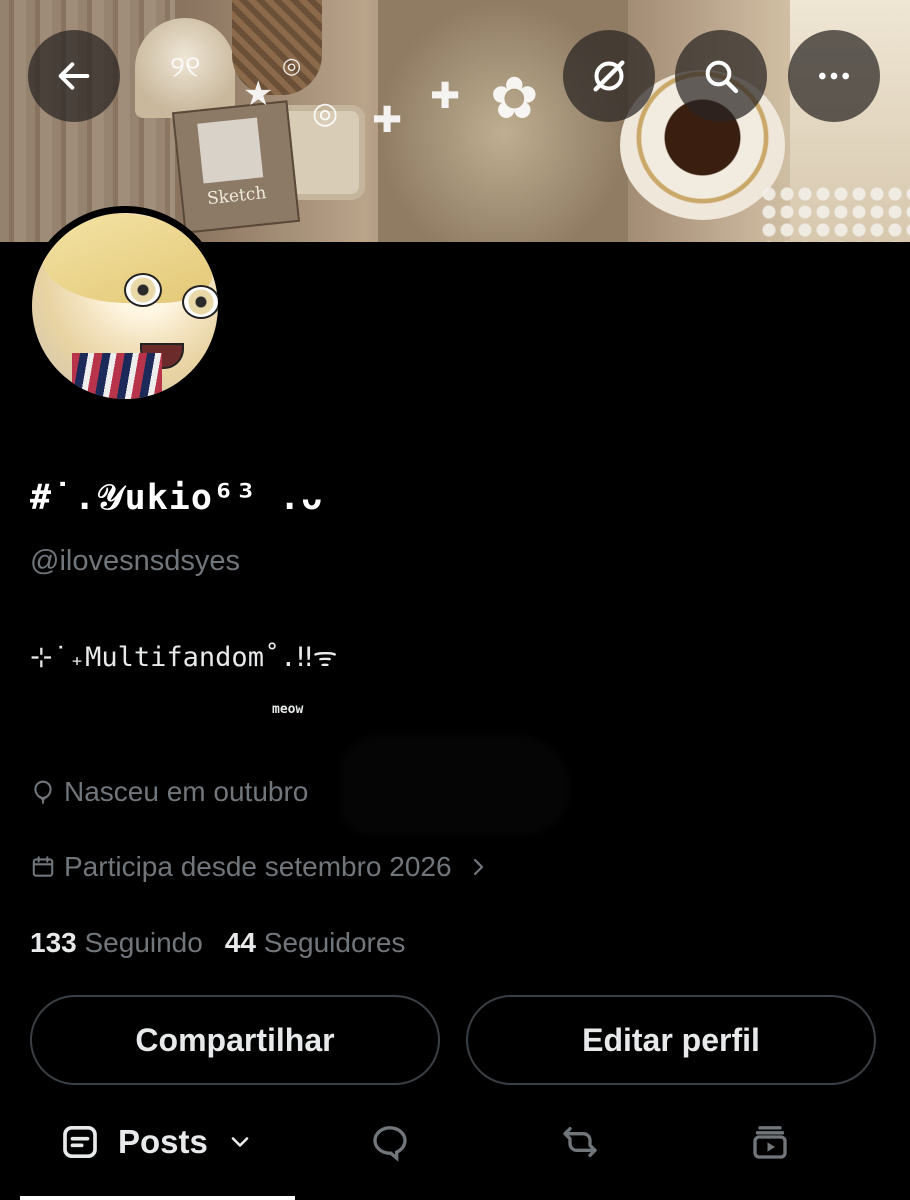 This screenshot has height=1200, width=910. I want to click on tab-reposts, so click(580, 1142).